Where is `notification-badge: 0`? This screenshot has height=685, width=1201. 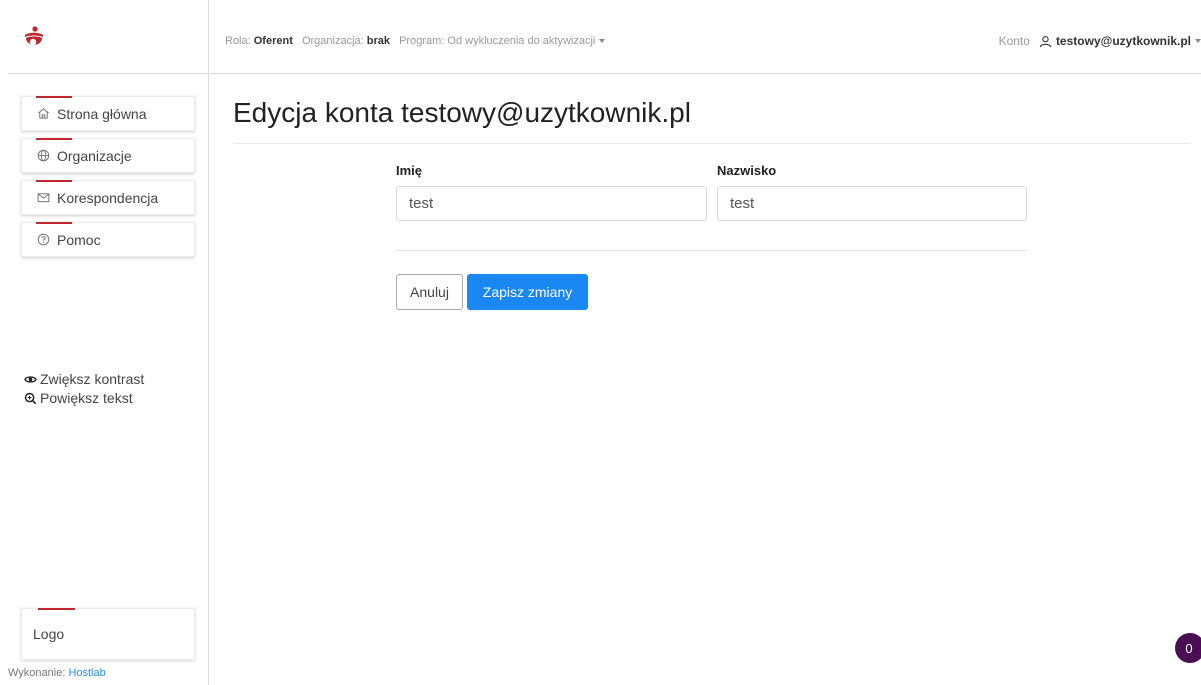
notification-badge: 0 is located at coordinates (1188, 648).